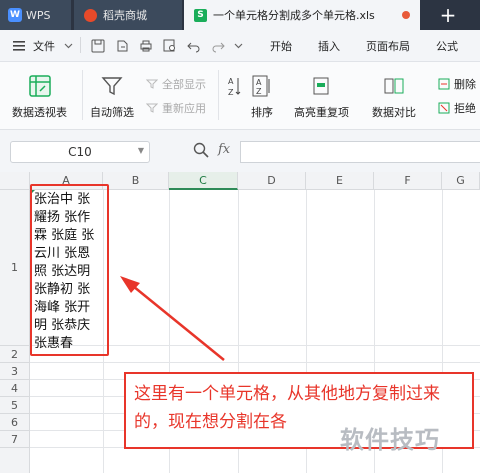  Describe the element at coordinates (176, 321) in the screenshot. I see `arrow-shaft` at that location.